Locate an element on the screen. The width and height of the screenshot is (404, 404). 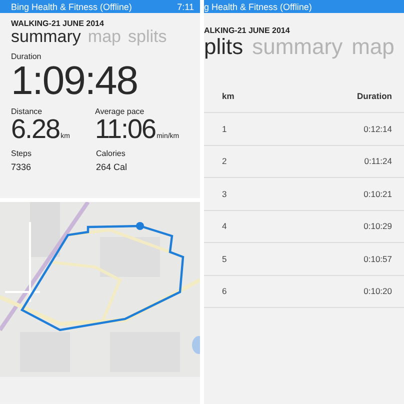
table-cell: 0:10:20 is located at coordinates (378, 291).